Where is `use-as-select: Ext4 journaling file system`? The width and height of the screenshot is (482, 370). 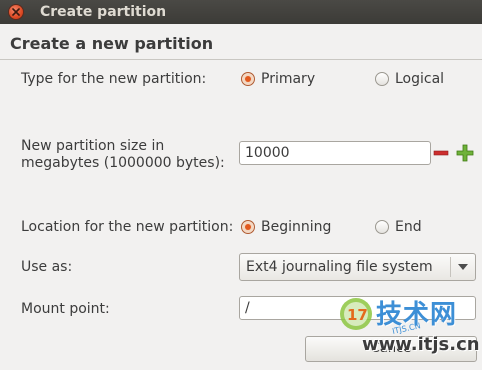 use-as-select: Ext4 journaling file system is located at coordinates (357, 267).